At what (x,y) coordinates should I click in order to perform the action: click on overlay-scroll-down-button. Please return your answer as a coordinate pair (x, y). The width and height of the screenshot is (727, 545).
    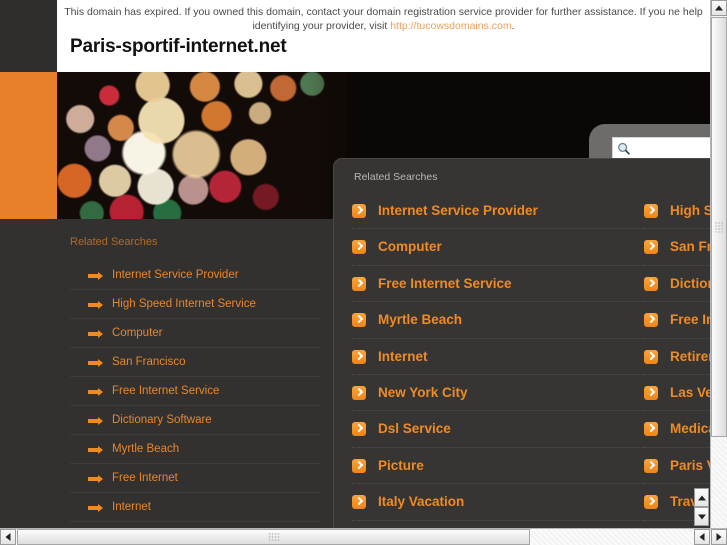
    Looking at the image, I should click on (701, 516).